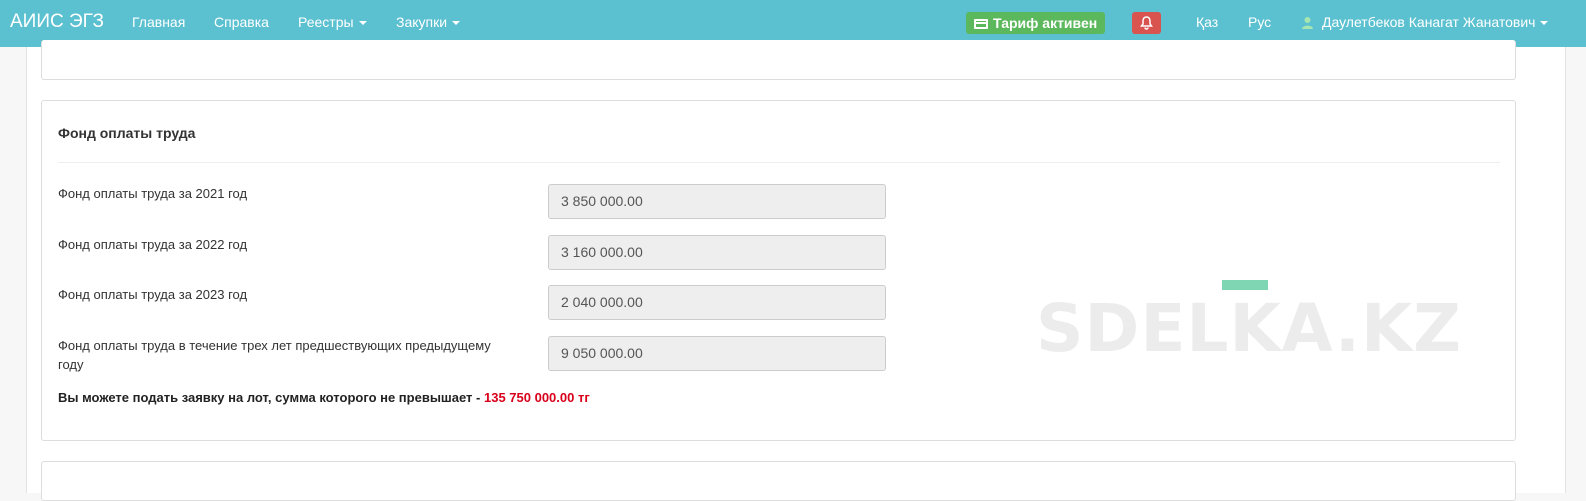  What do you see at coordinates (778, 60) in the screenshot?
I see `previous-panel` at bounding box center [778, 60].